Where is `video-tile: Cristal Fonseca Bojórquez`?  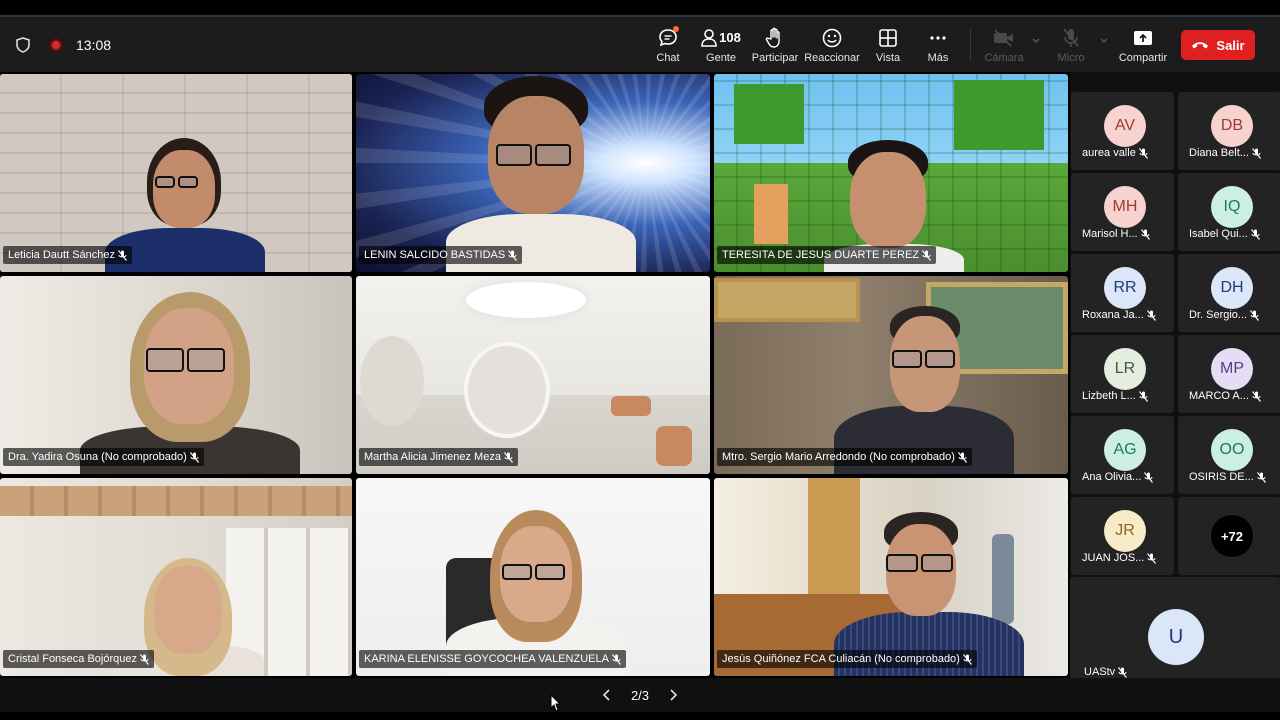
video-tile: Cristal Fonseca Bojórquez is located at coordinates (176, 577).